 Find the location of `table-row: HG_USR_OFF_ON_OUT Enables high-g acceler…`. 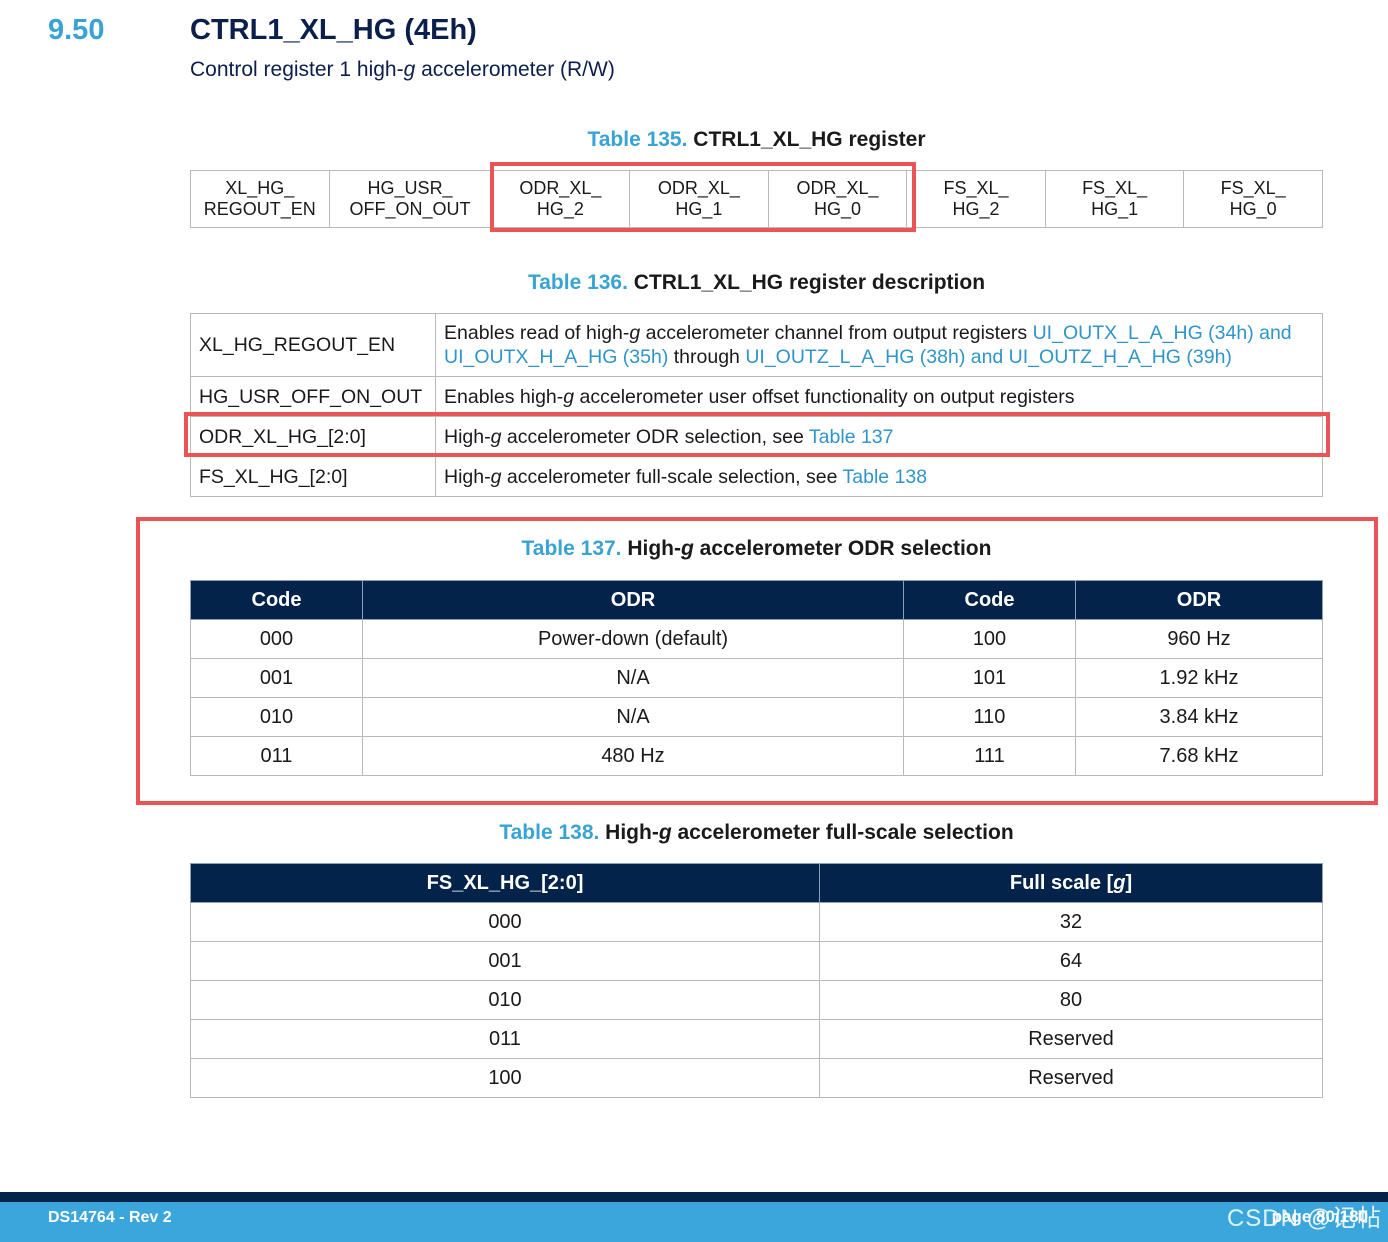

table-row: HG_USR_OFF_ON_OUT Enables high-g acceler… is located at coordinates (756, 396).